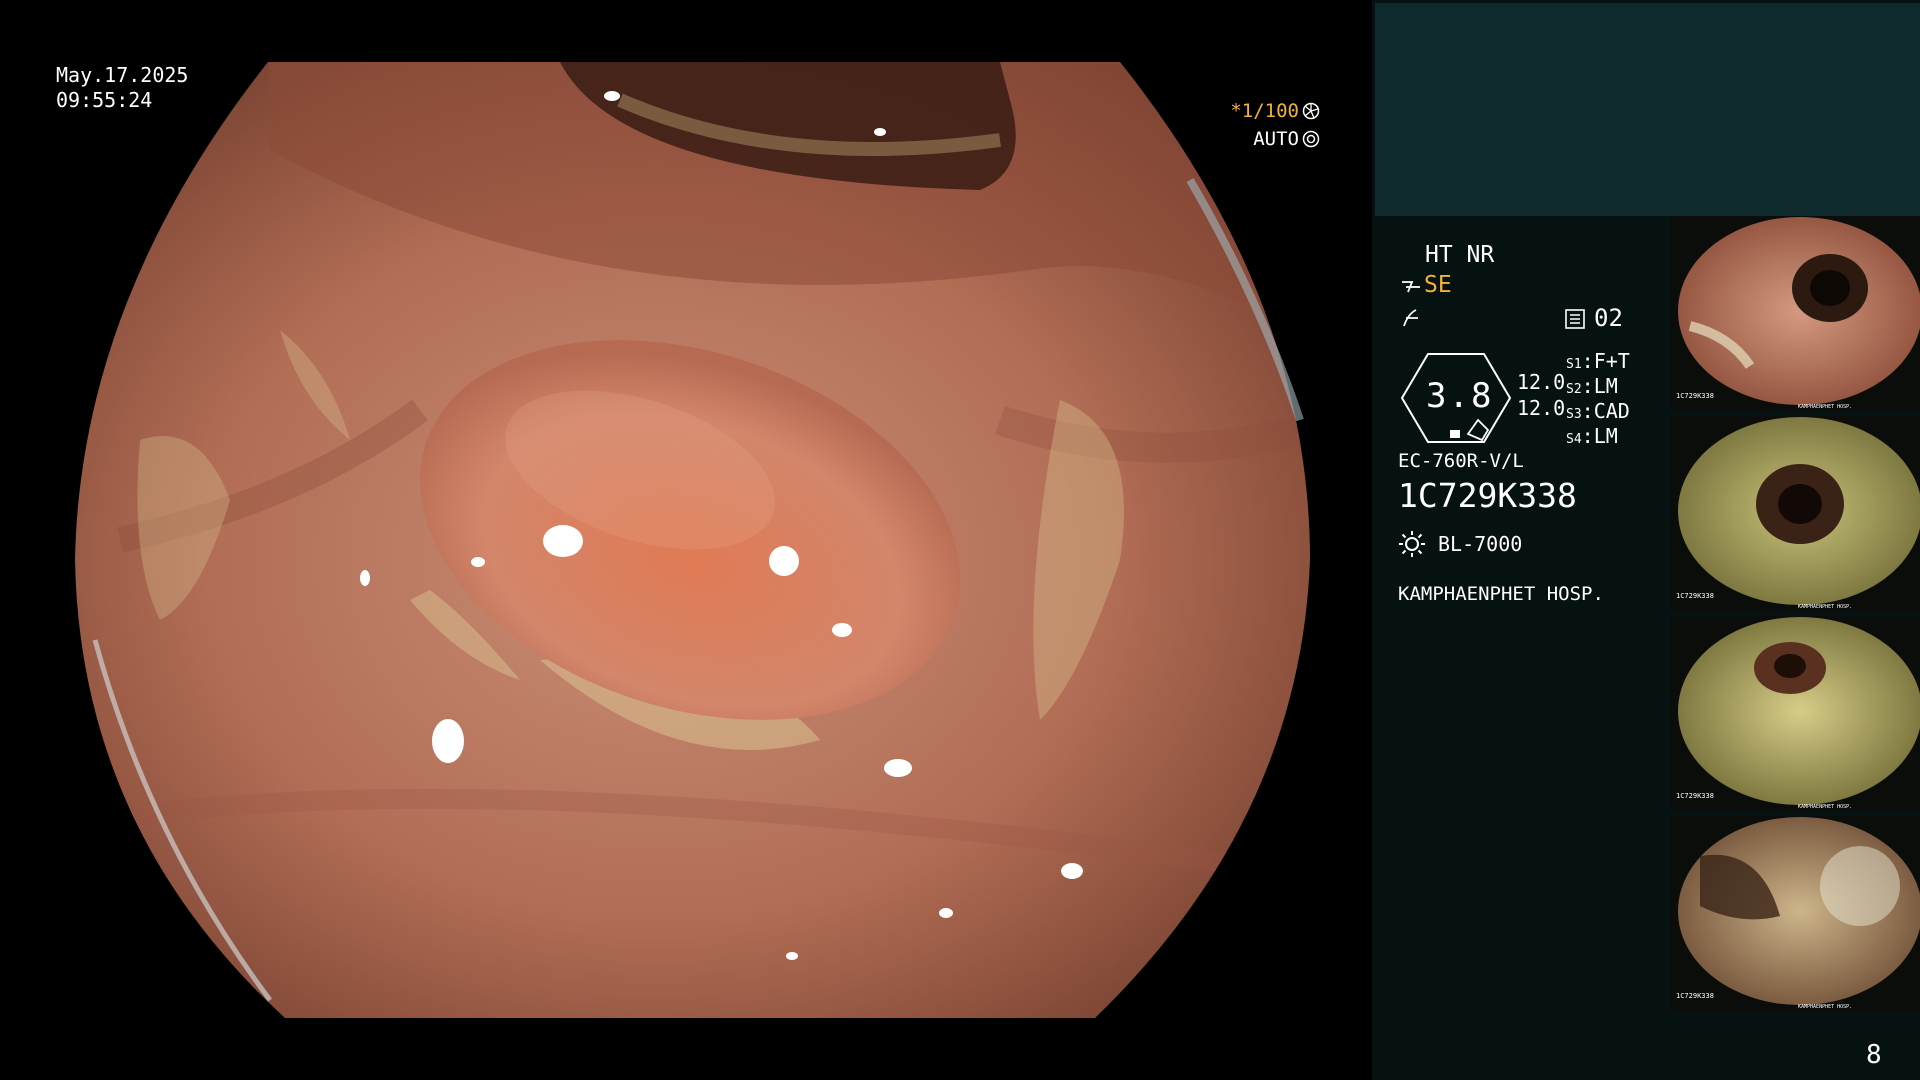 Image resolution: width=1920 pixels, height=1080 pixels. I want to click on shutter-speed: *1/100, so click(1264, 111).